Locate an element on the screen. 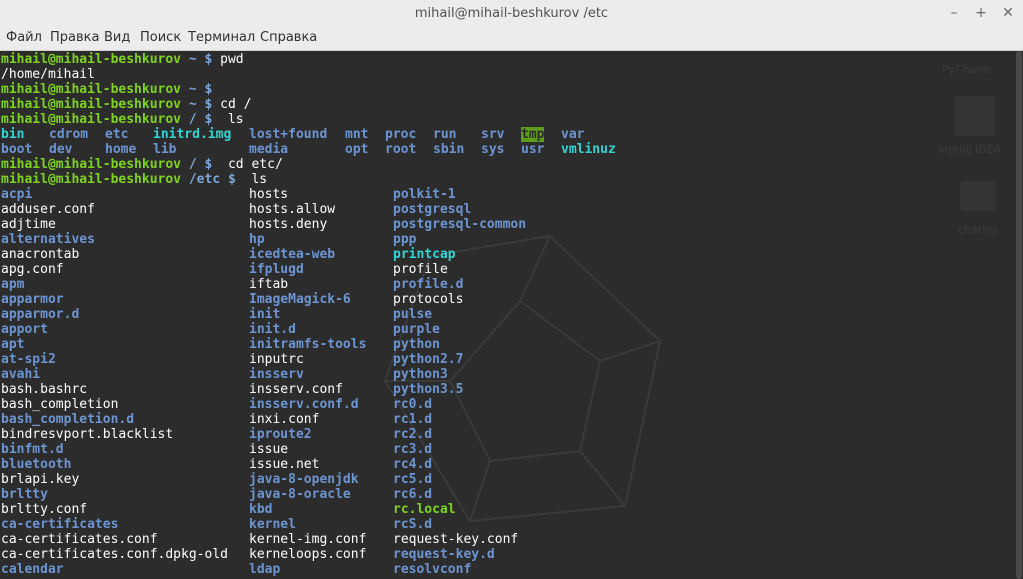  ls-entry: brlapi.key is located at coordinates (40, 479).